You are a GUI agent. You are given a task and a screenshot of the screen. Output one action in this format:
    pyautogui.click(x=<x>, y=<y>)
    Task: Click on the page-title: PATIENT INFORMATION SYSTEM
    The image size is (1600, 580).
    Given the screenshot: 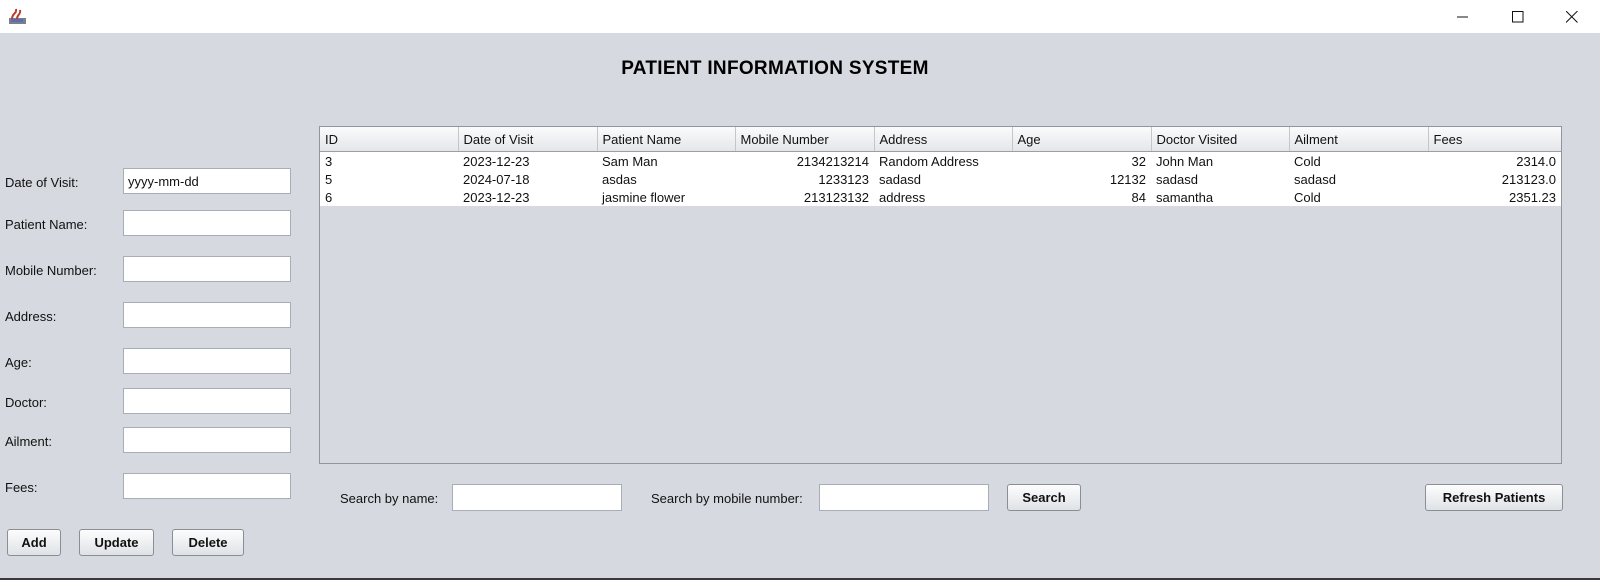 What is the action you would take?
    pyautogui.click(x=775, y=68)
    